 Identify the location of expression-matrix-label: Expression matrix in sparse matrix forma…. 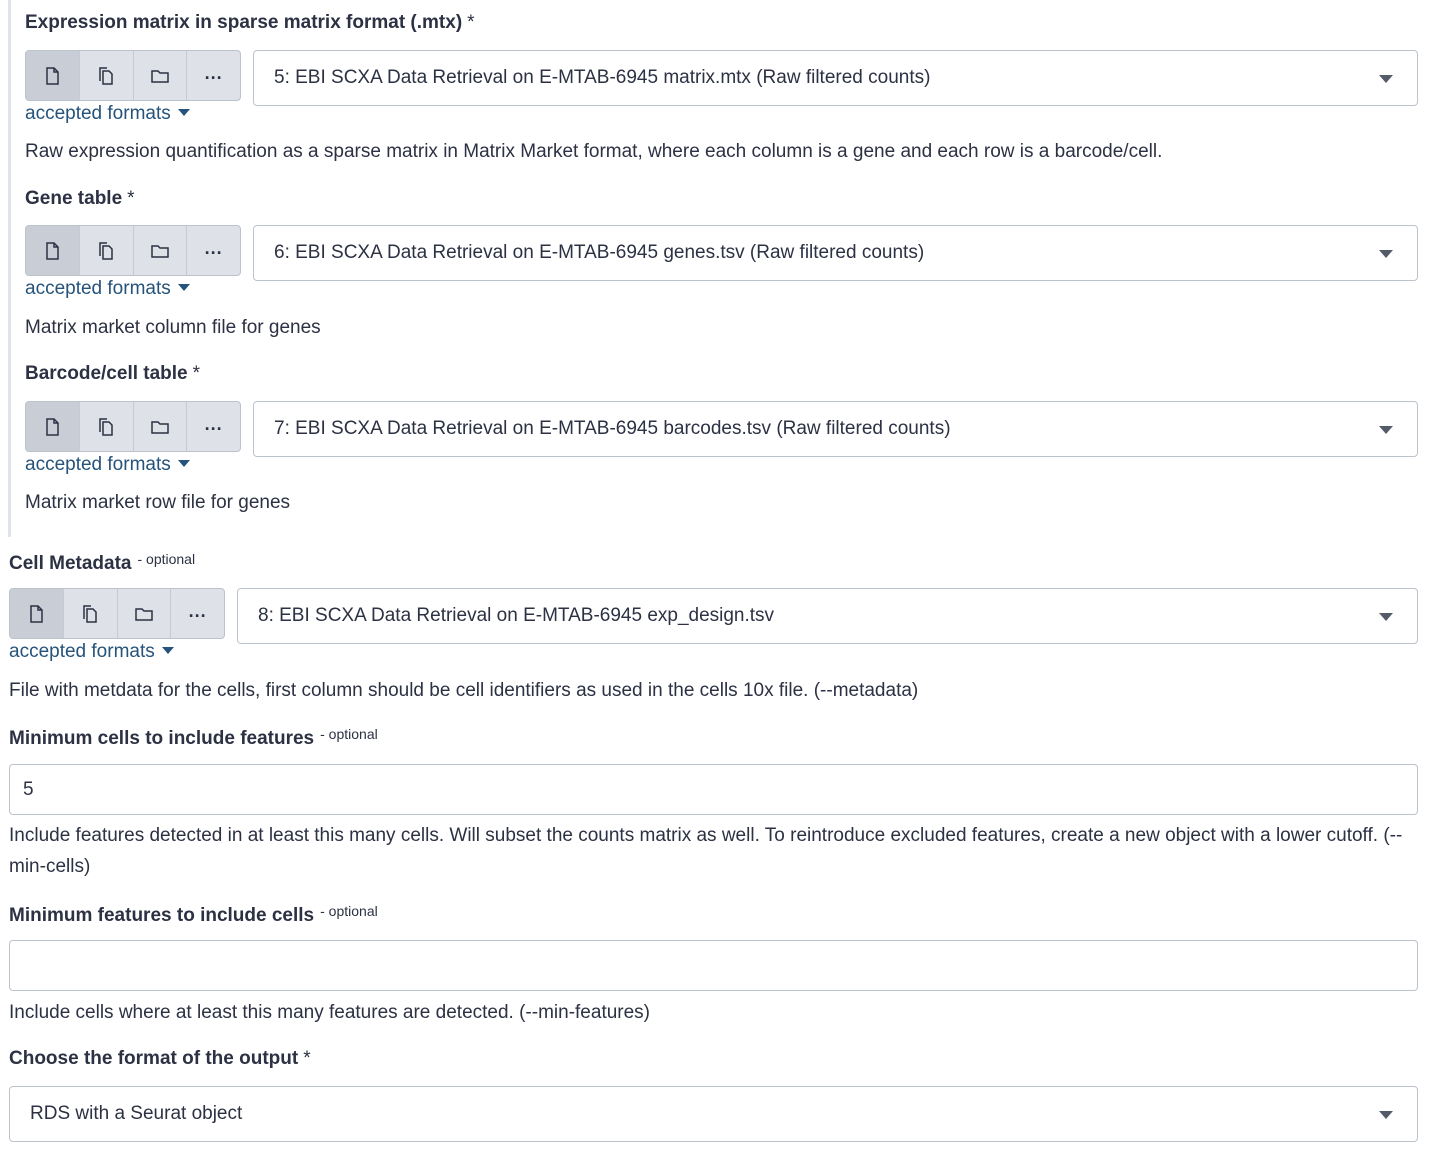
(250, 22).